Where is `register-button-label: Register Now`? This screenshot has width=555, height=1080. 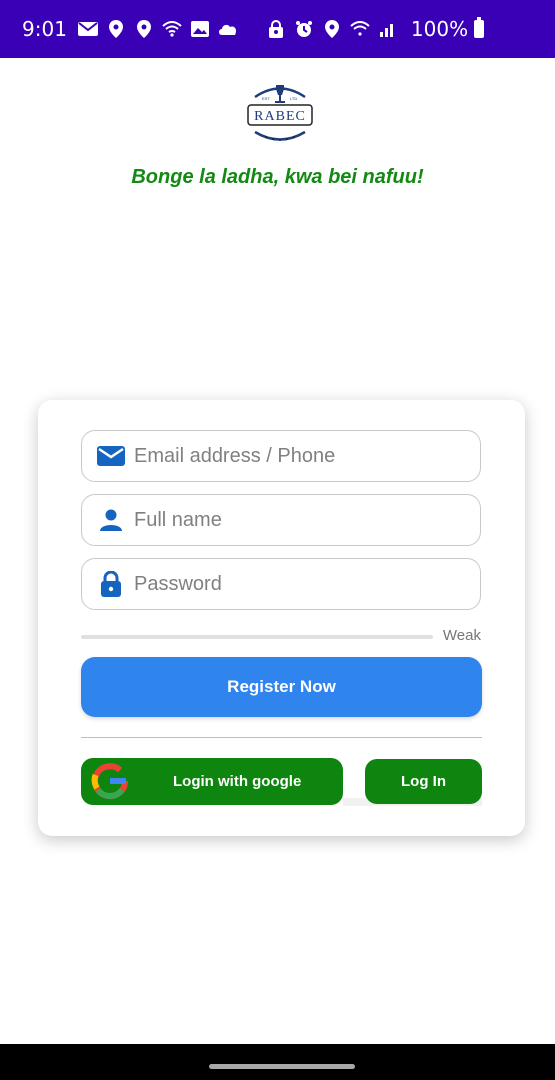
register-button-label: Register Now is located at coordinates (281, 686).